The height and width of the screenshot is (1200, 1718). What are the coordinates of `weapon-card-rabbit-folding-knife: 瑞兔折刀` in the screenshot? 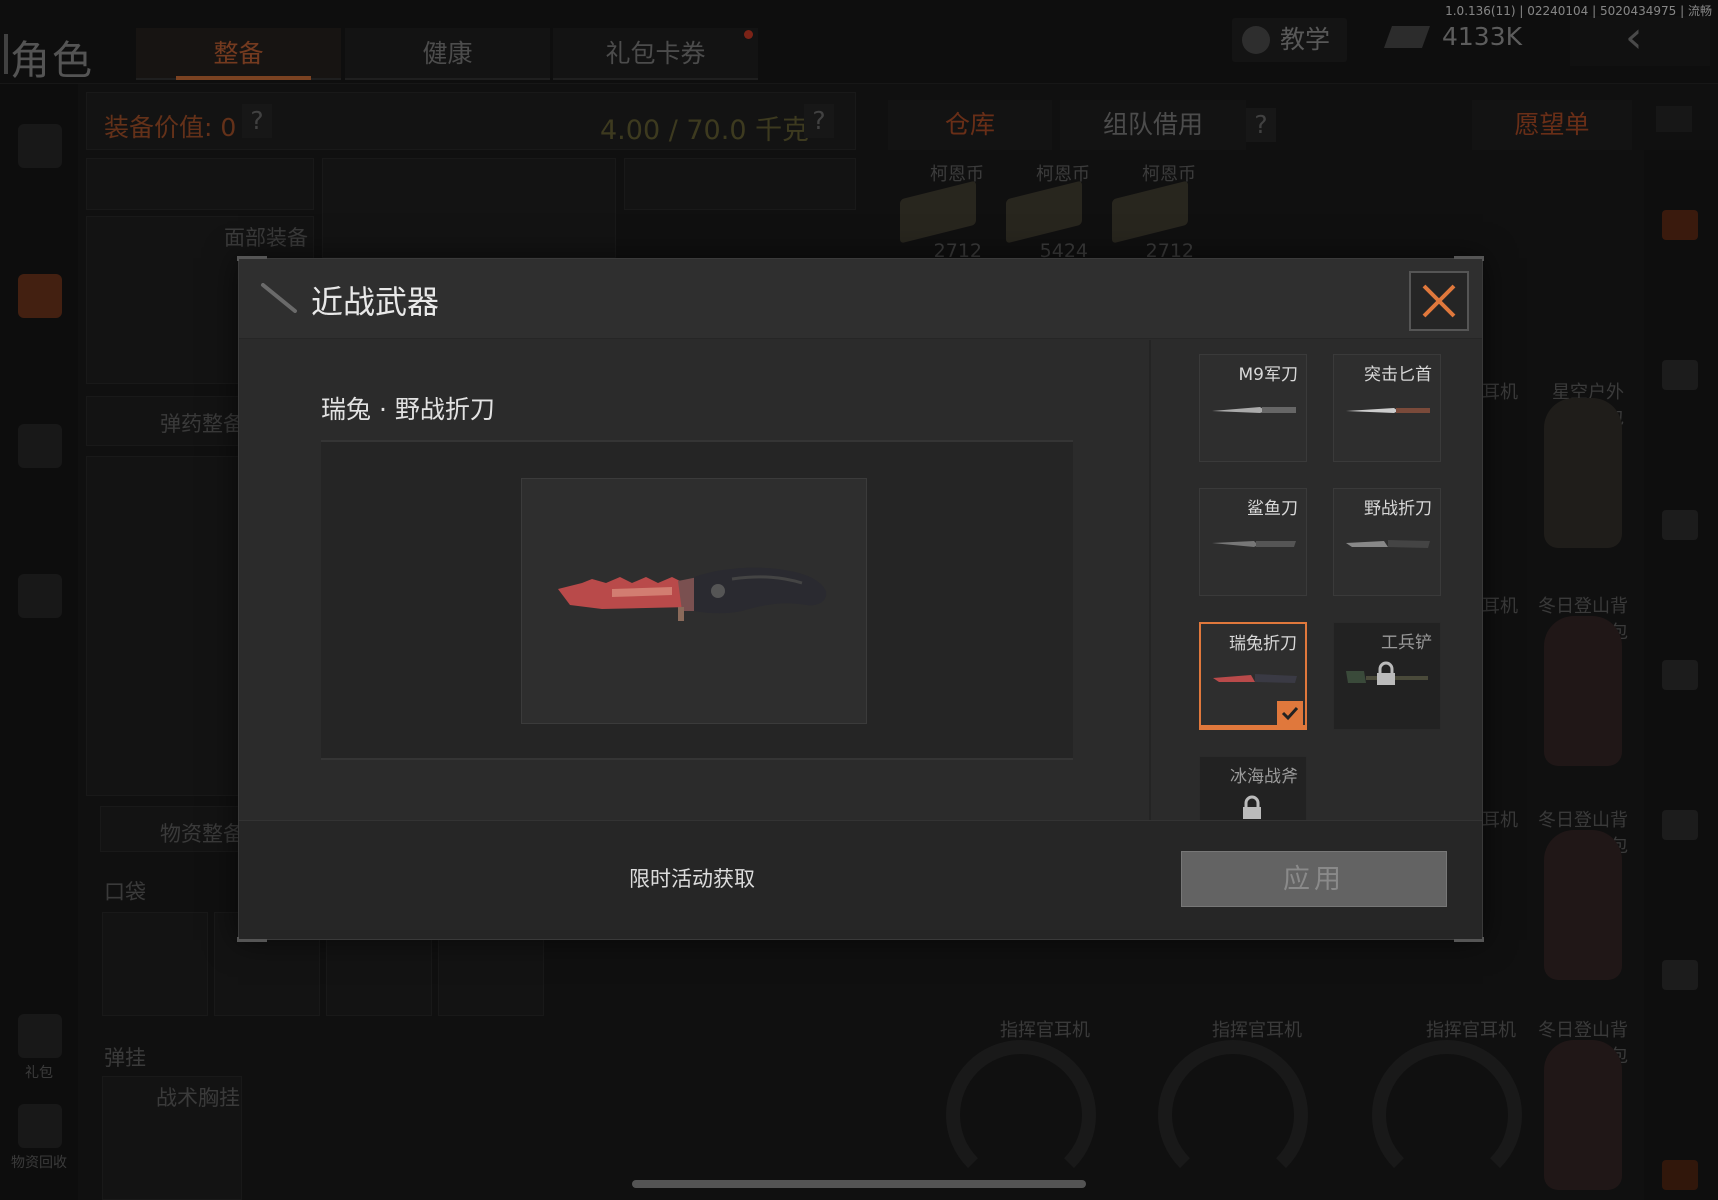 It's located at (1253, 676).